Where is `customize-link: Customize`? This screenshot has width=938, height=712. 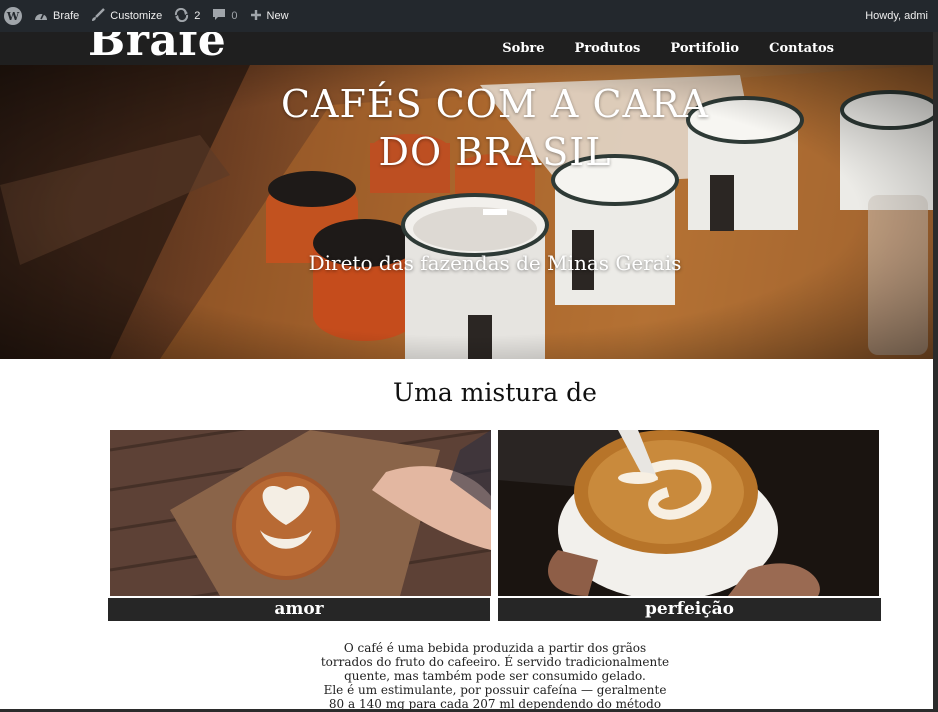 customize-link: Customize is located at coordinates (126, 16).